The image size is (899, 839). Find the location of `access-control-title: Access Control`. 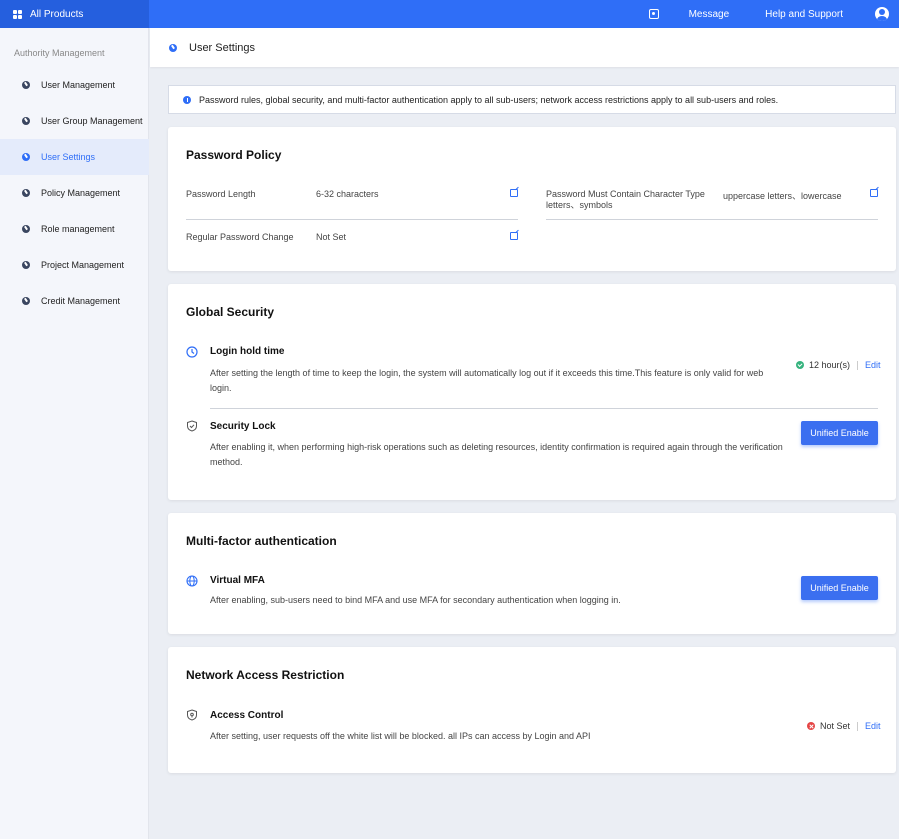

access-control-title: Access Control is located at coordinates (247, 715).